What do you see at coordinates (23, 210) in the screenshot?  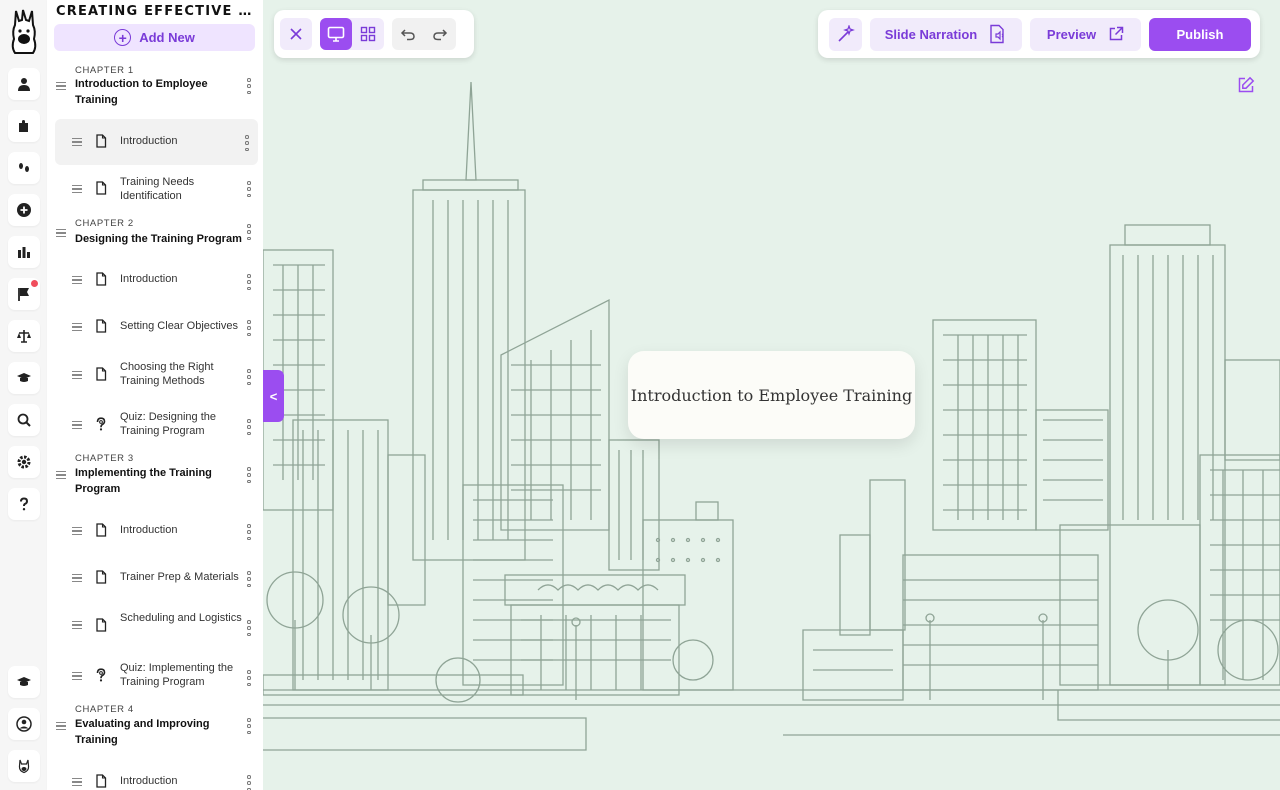 I see `plus-circle-icon` at bounding box center [23, 210].